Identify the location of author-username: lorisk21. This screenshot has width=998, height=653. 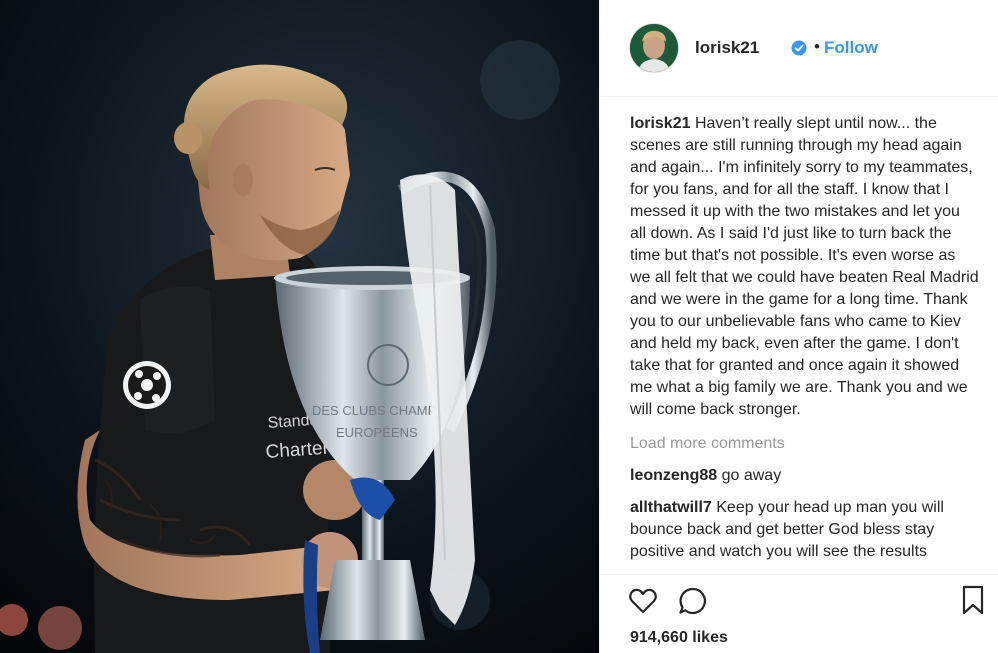
(727, 48).